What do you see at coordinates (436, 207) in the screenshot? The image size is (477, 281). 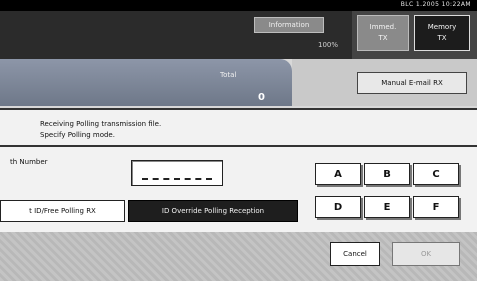 I see `key-f: F` at bounding box center [436, 207].